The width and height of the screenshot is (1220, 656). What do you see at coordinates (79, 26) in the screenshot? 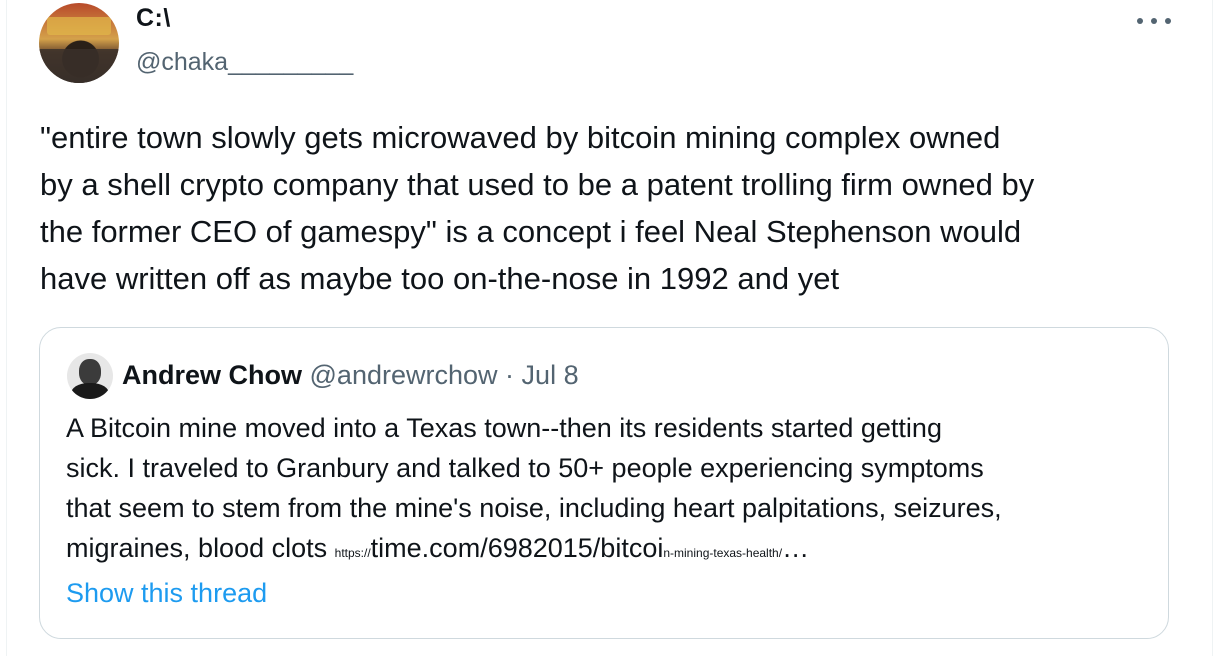
I see `avatar-detail` at bounding box center [79, 26].